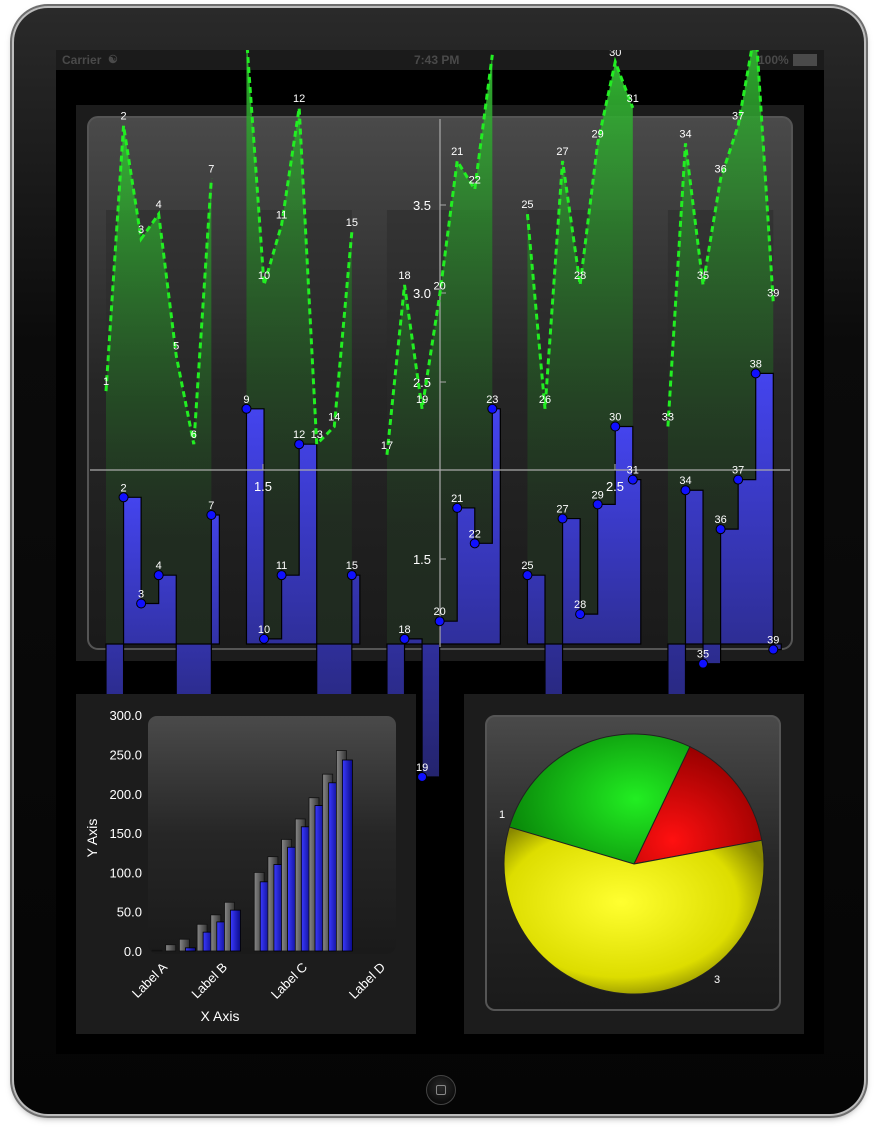  Describe the element at coordinates (422, 382) in the screenshot. I see `y-tick-label: 2.5` at that location.